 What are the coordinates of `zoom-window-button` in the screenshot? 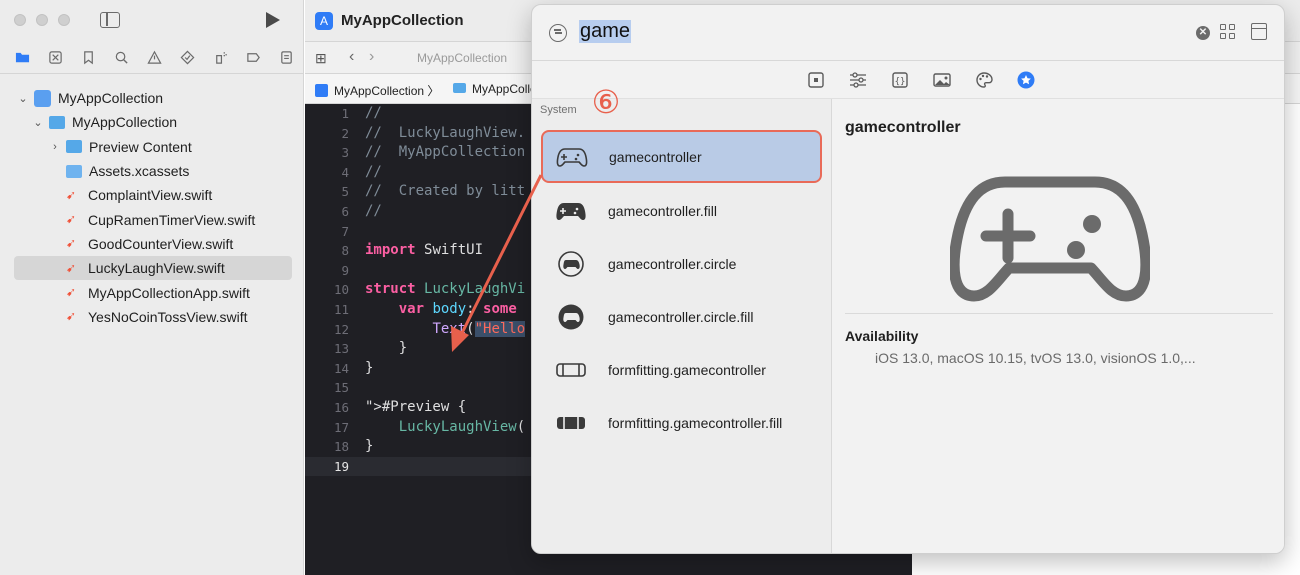 It's located at (64, 20).